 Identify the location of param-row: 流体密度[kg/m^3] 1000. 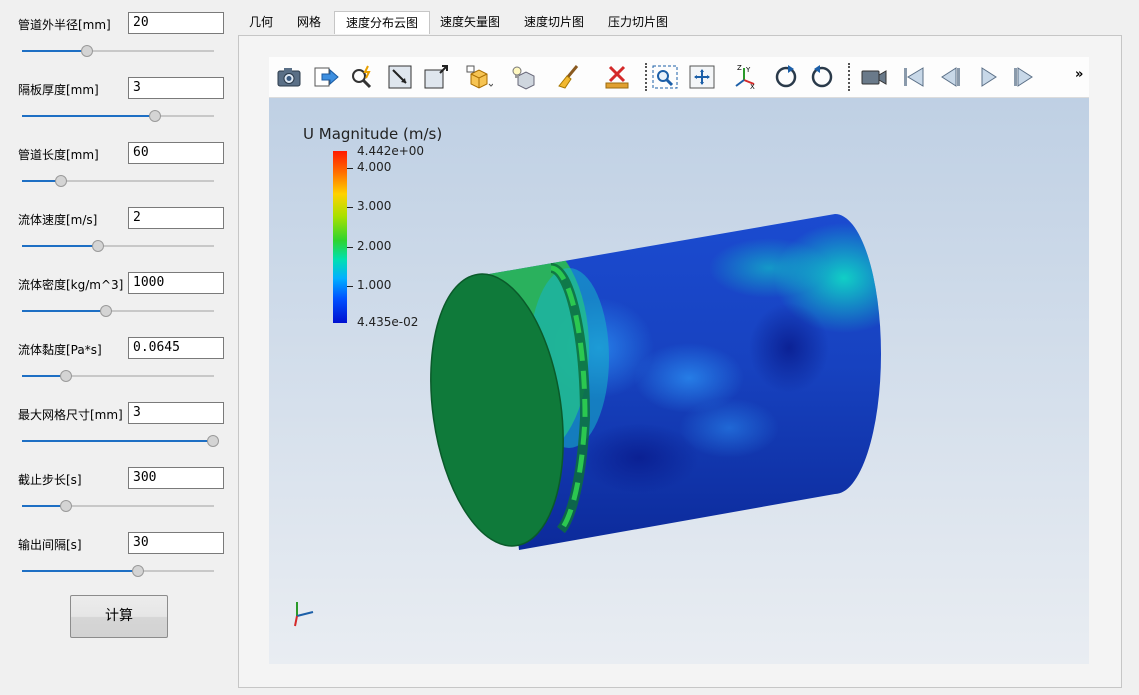
(121, 302).